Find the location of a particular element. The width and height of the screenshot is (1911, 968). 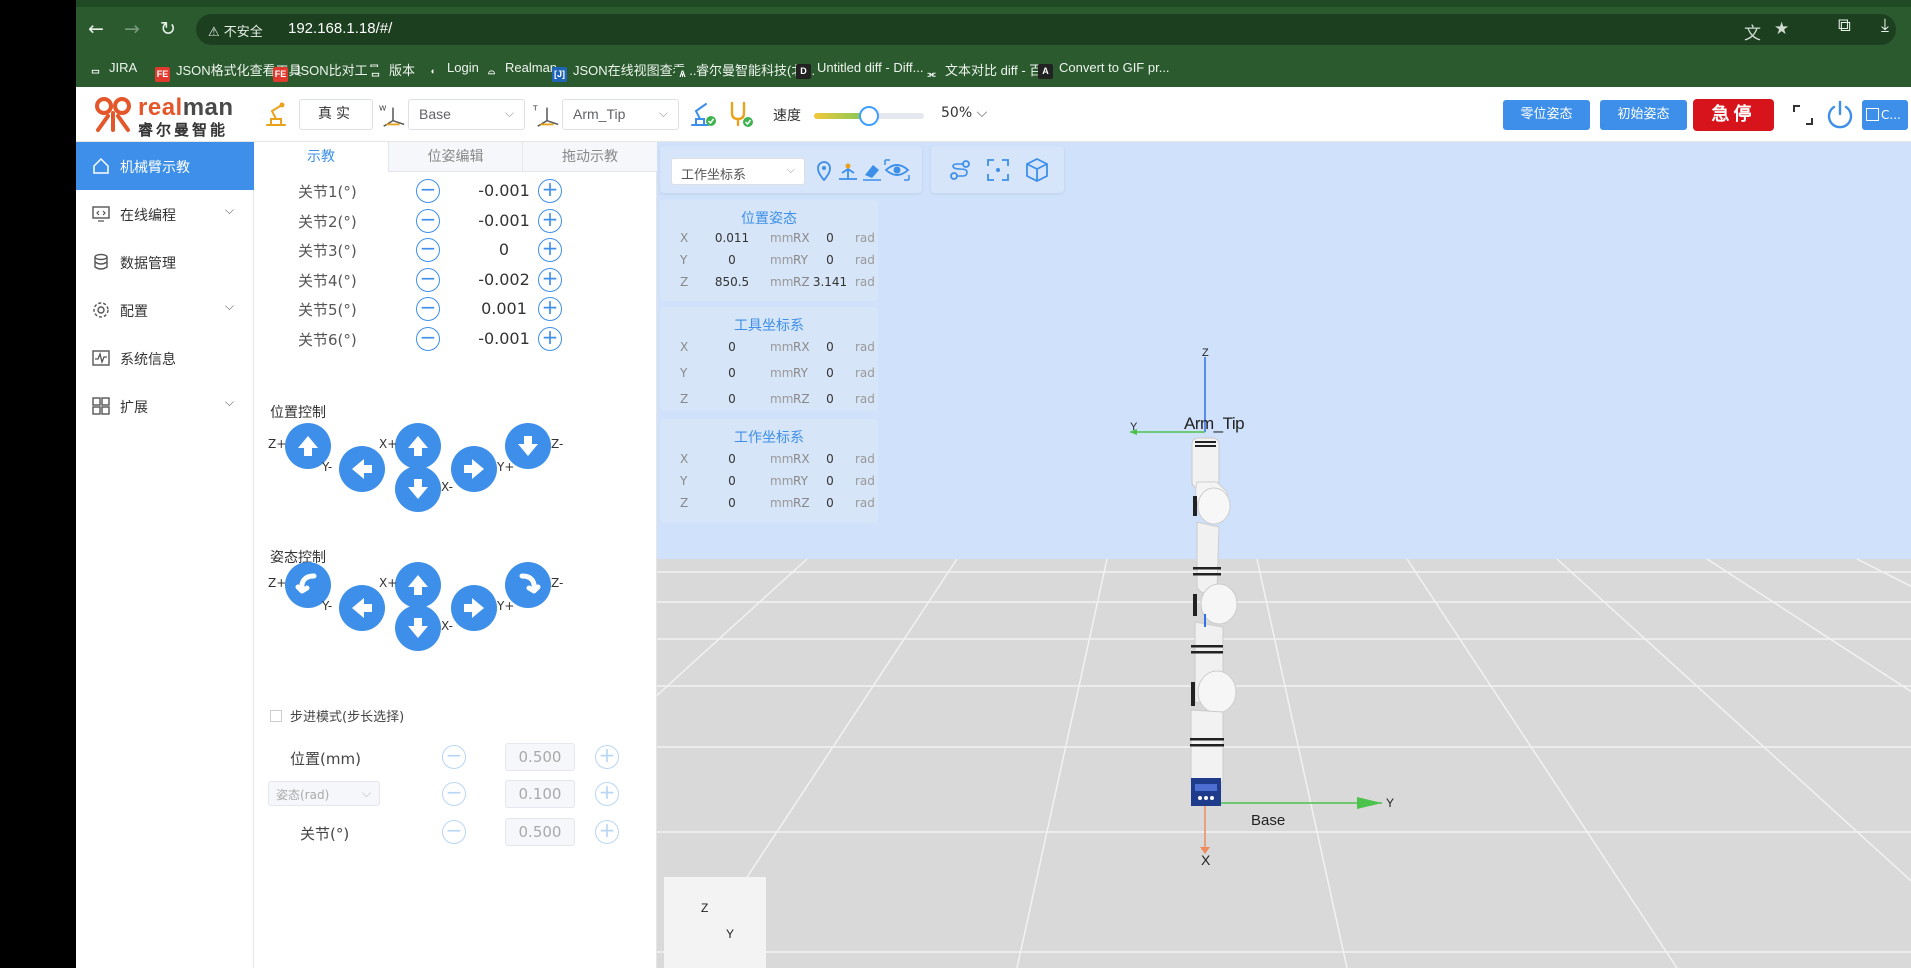

teach-tabs: 示教 位姿编辑 拖动示教 is located at coordinates (455, 157).